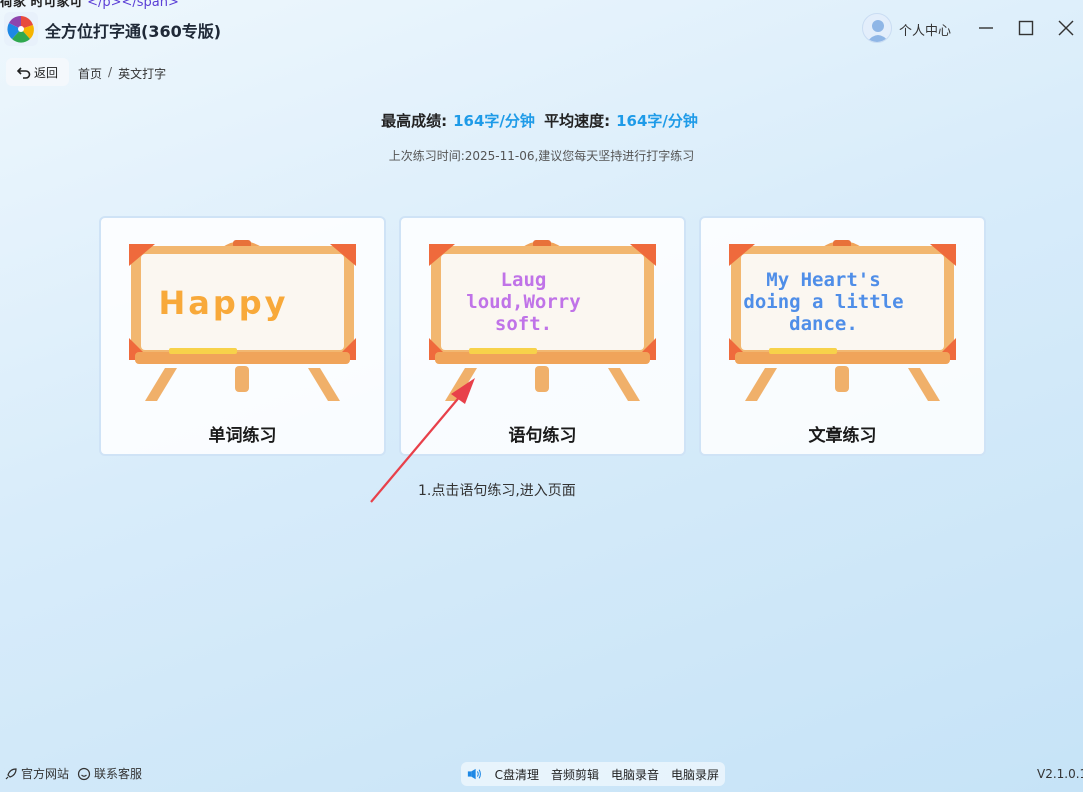  I want to click on breadcrumb: 首页 / 英文打字, so click(122, 73).